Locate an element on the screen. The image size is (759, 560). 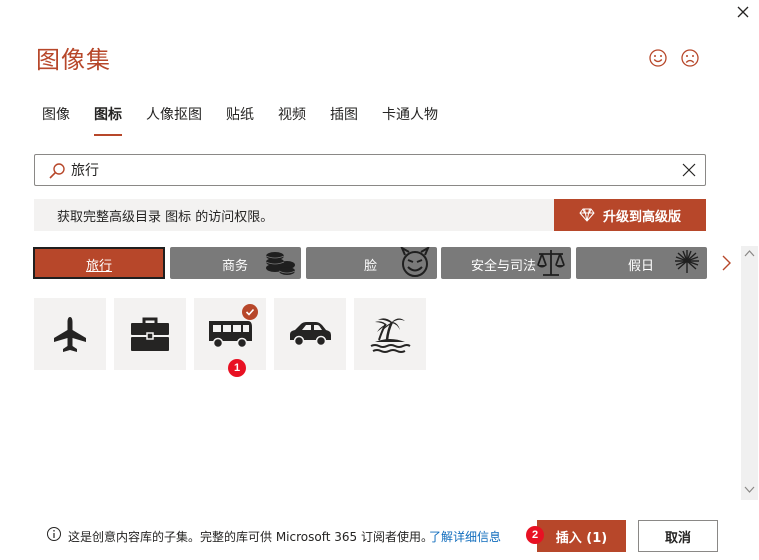
bus-icon is located at coordinates (230, 335).